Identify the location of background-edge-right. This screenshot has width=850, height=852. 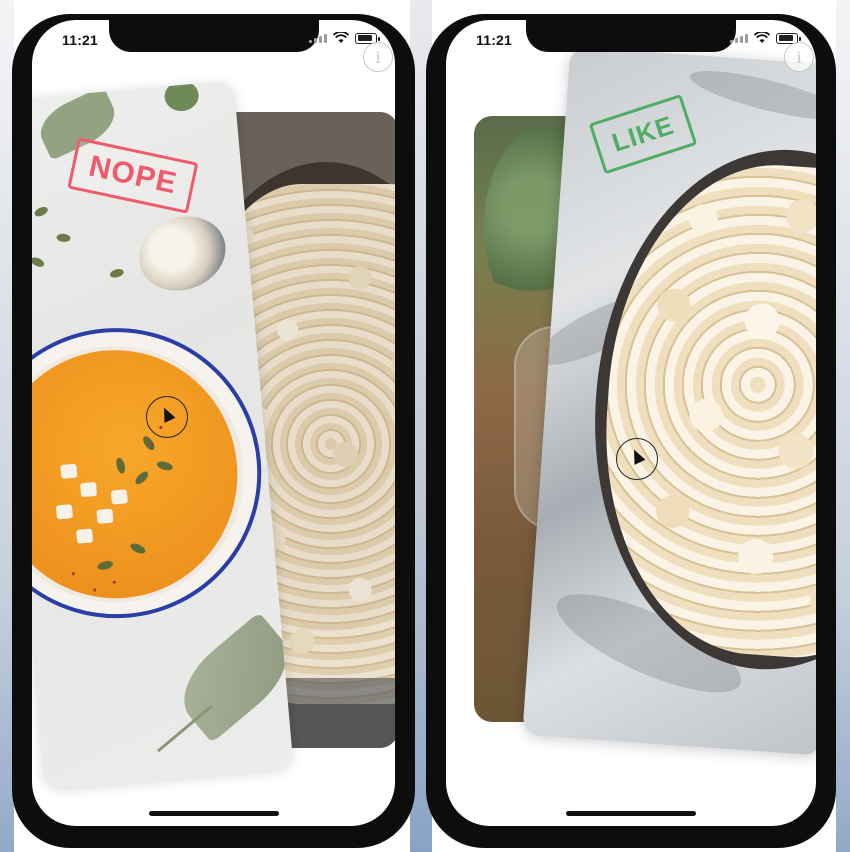
(843, 426).